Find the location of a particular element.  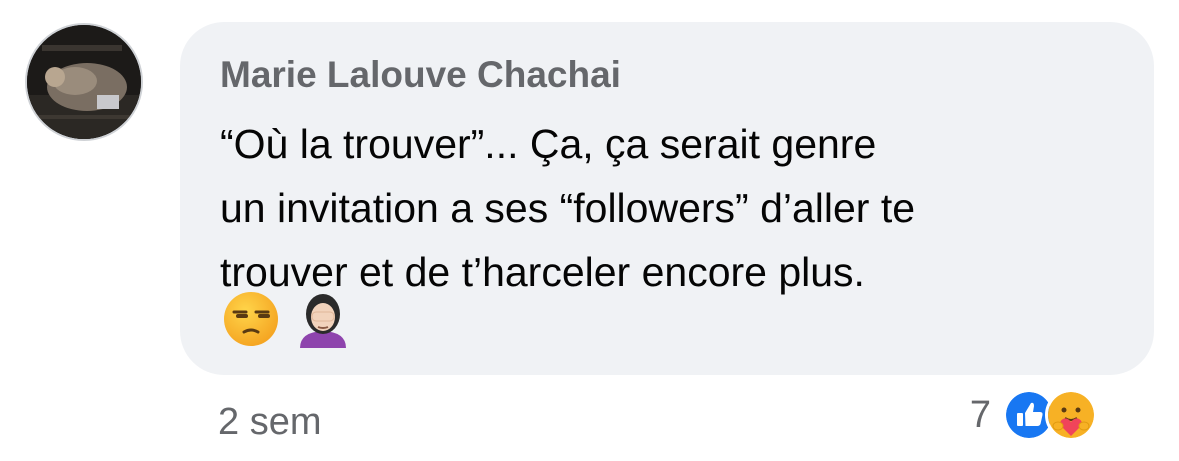

unamused-face-icon is located at coordinates (251, 319).